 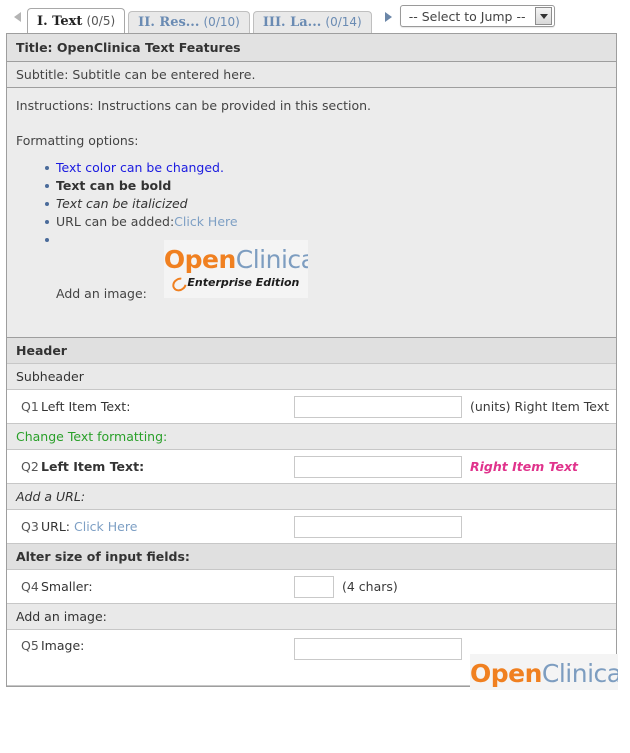 I want to click on openclinica-logo-bottom: OpenClinica, so click(x=544, y=672).